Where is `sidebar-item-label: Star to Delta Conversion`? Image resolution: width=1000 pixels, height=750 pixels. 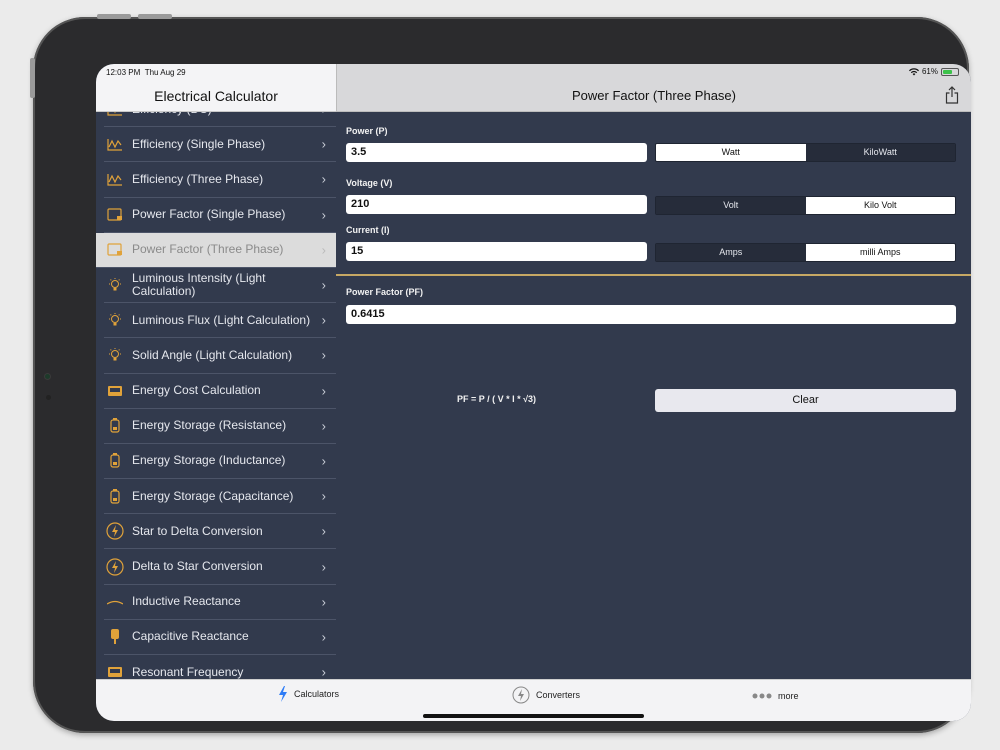
sidebar-item-label: Star to Delta Conversion is located at coordinates (197, 530).